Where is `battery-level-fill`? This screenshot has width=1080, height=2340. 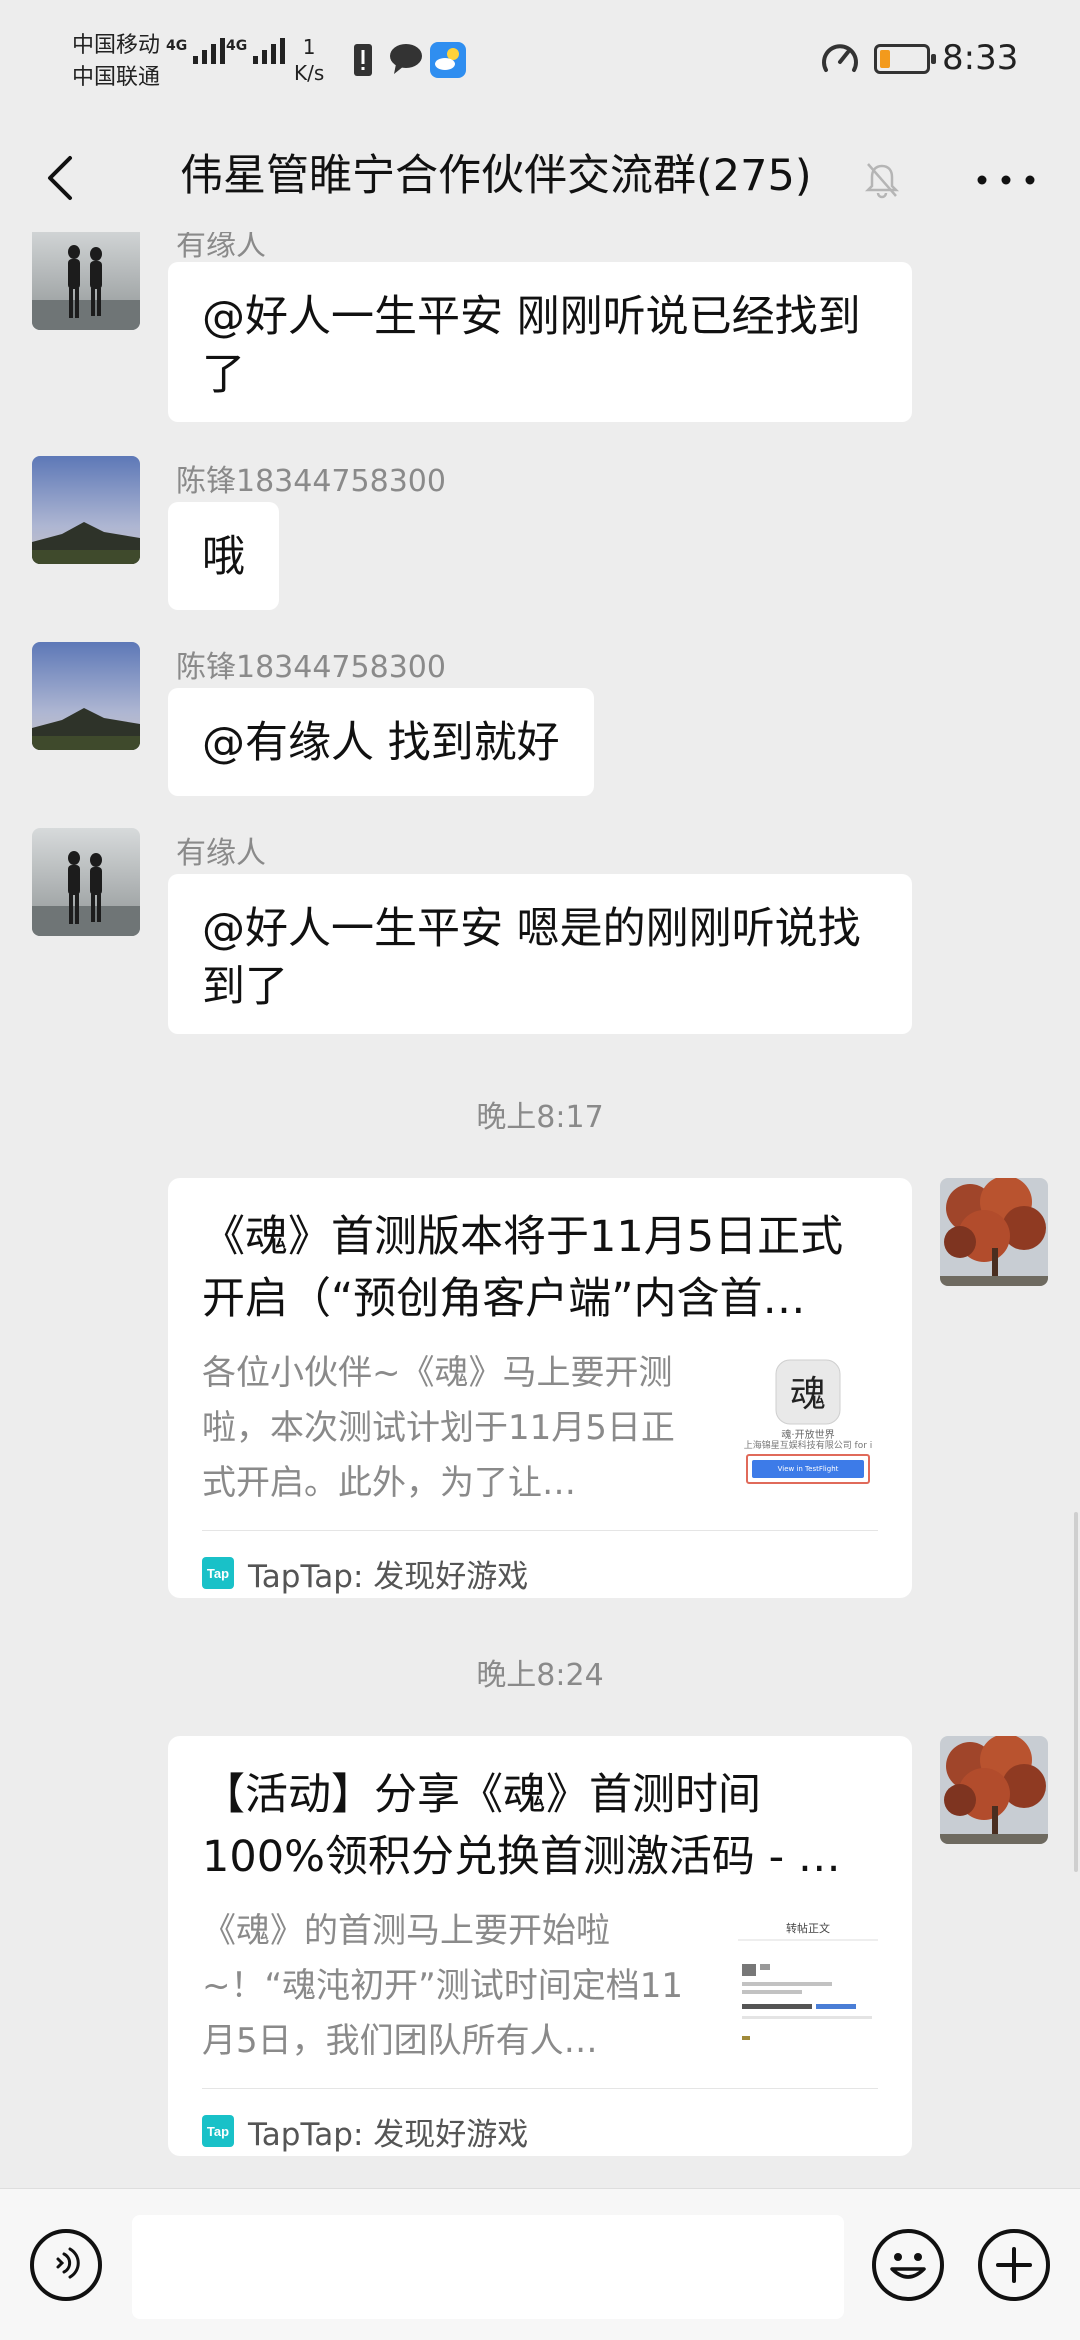
battery-level-fill is located at coordinates (885, 59).